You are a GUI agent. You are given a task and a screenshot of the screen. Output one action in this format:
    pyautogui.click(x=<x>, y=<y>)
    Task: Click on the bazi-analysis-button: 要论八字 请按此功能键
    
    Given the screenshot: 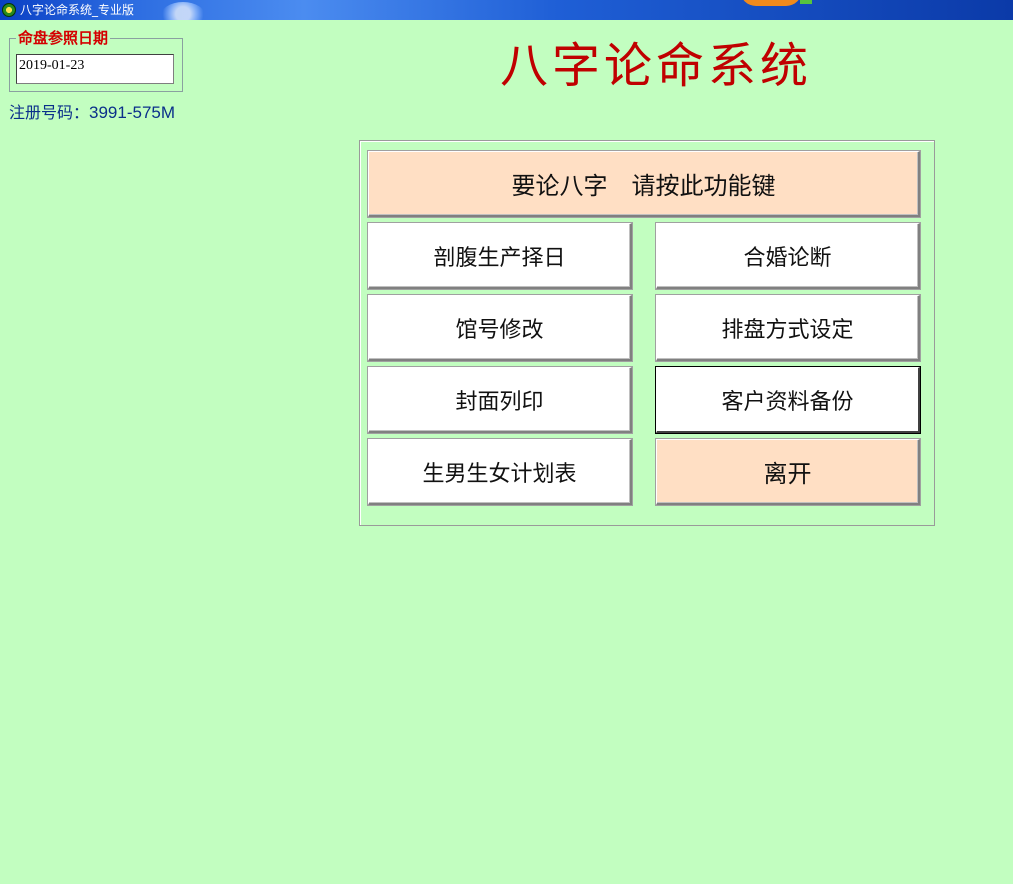 What is the action you would take?
    pyautogui.click(x=644, y=184)
    